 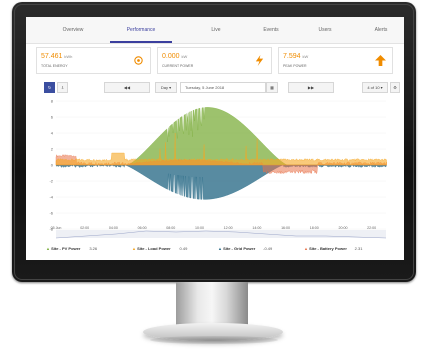 What do you see at coordinates (333, 249) in the screenshot?
I see `legend-battery: ▲ Site - Battery Power 2.31` at bounding box center [333, 249].